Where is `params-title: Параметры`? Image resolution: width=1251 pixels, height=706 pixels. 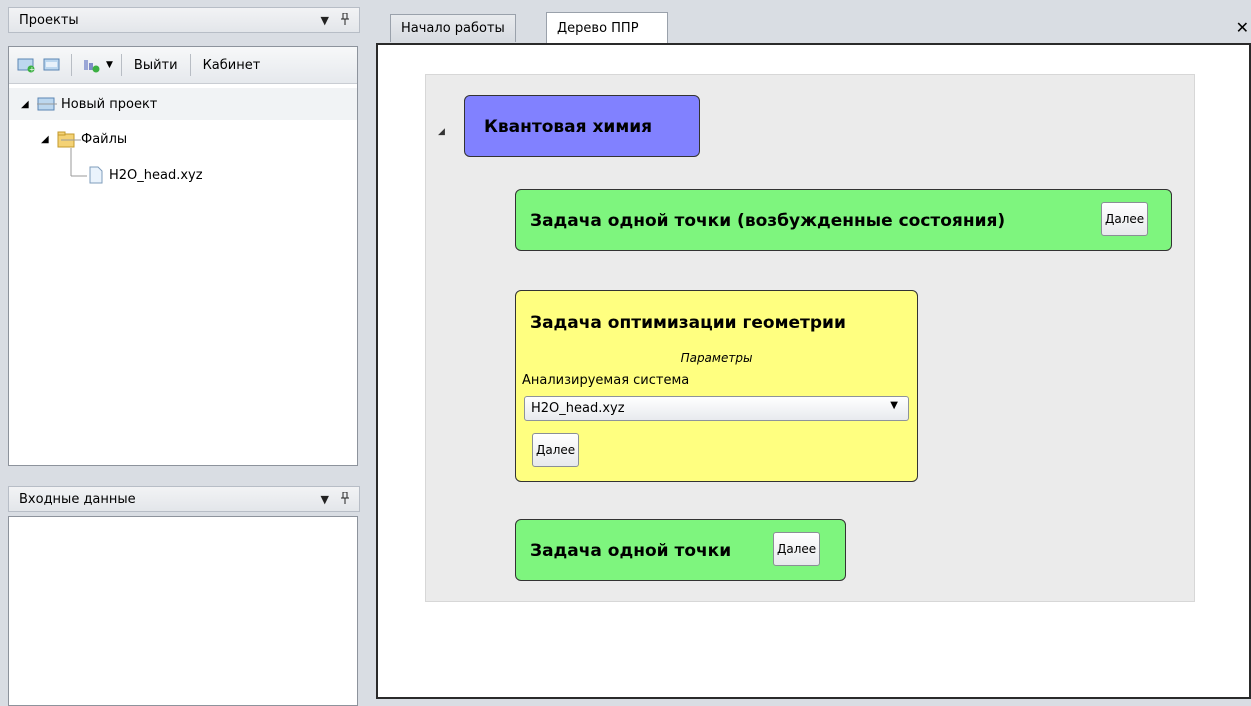 params-title: Параметры is located at coordinates (716, 358).